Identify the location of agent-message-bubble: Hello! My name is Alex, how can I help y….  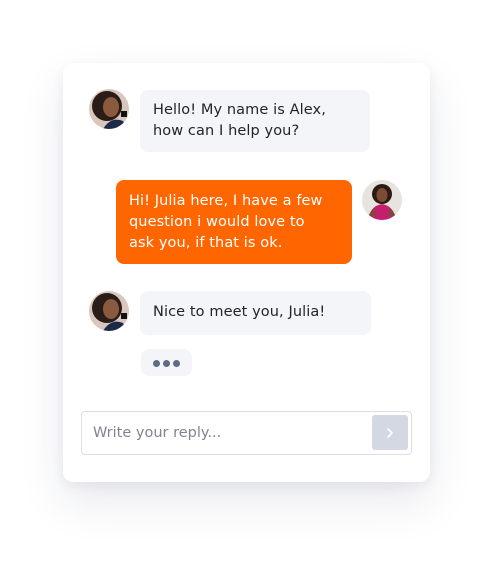
(255, 121).